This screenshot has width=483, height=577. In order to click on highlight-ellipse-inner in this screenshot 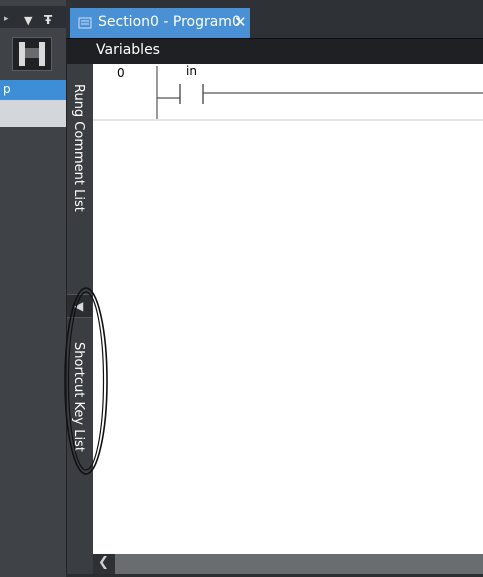, I will do `click(86, 381)`.